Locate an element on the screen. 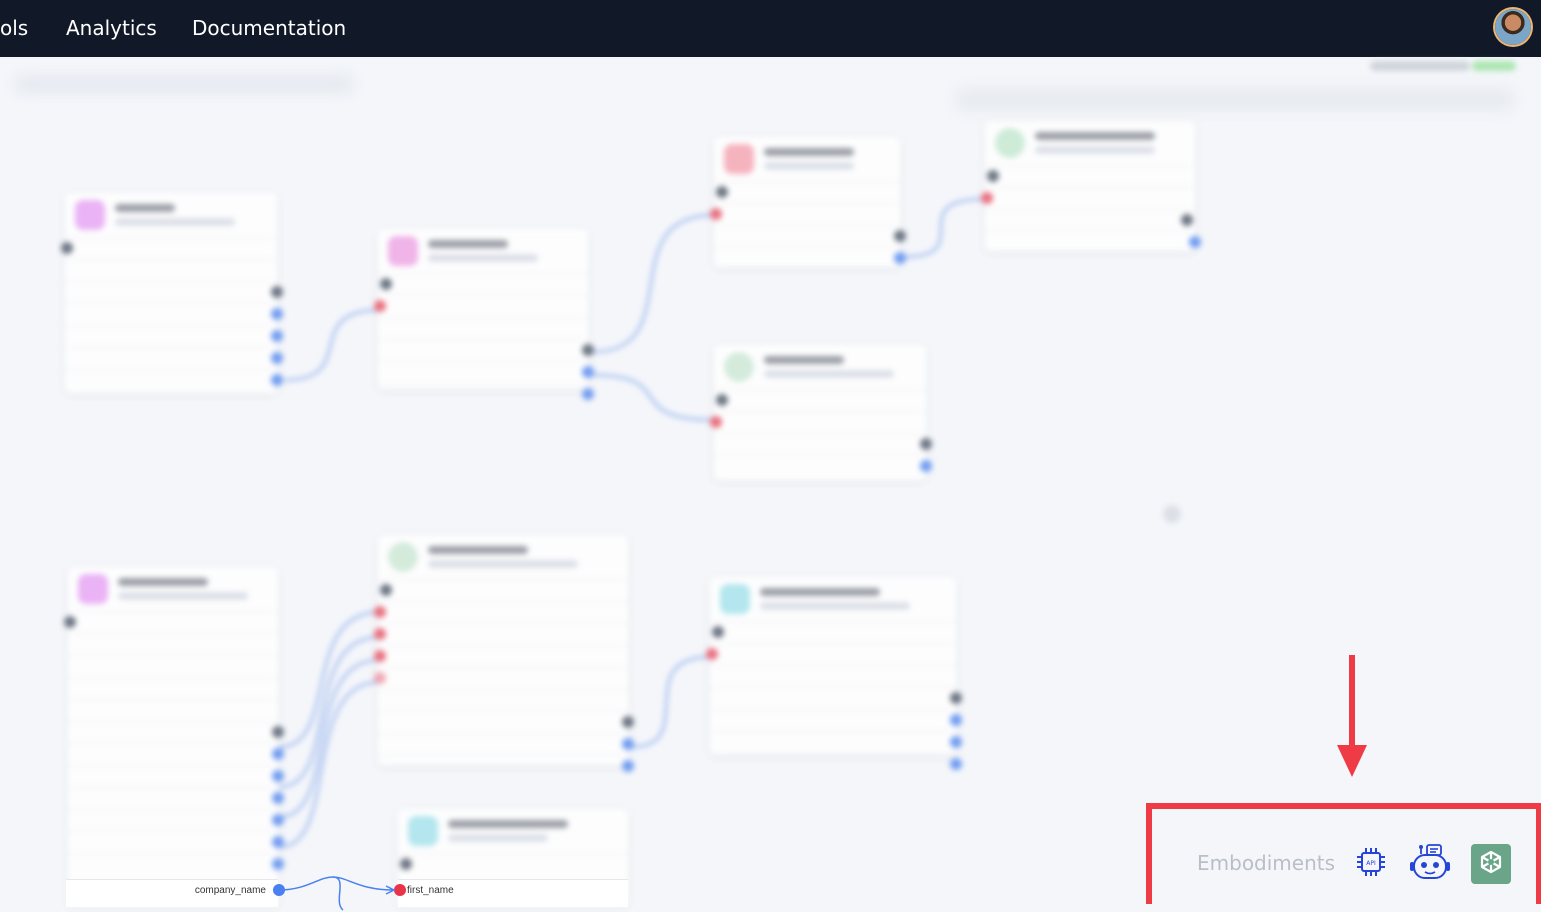 Image resolution: width=1541 pixels, height=912 pixels. nav-item-documentation: Documentation is located at coordinates (269, 28).